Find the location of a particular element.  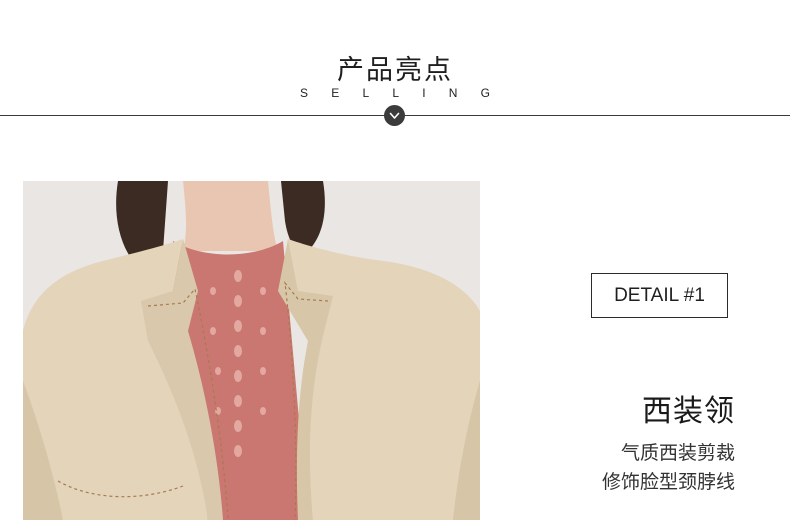

detail-description-line: 修饰脸型颈脖线 is located at coordinates (668, 482).